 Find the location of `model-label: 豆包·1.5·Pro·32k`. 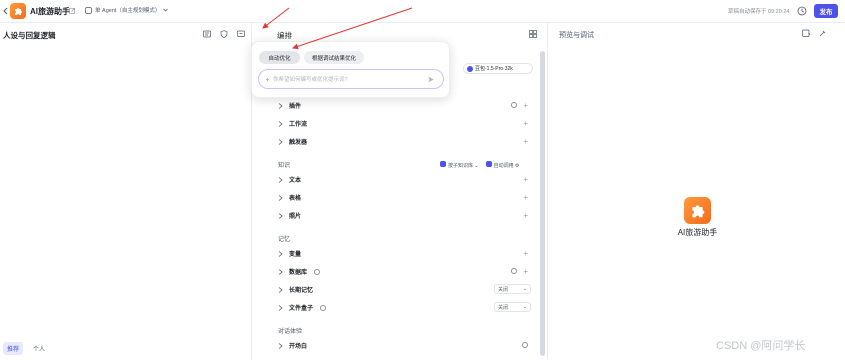

model-label: 豆包·1.5·Pro·32k is located at coordinates (494, 69).